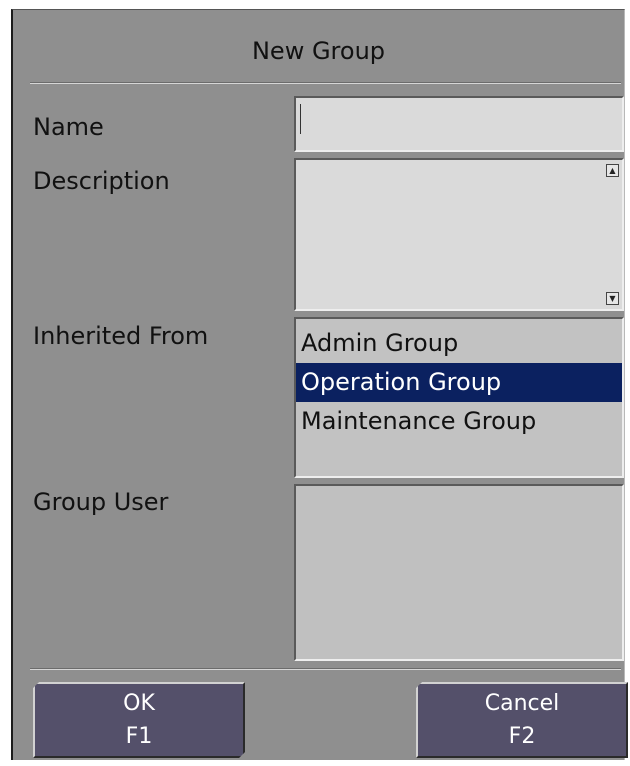 This screenshot has width=630, height=766. I want to click on group-user-list, so click(459, 572).